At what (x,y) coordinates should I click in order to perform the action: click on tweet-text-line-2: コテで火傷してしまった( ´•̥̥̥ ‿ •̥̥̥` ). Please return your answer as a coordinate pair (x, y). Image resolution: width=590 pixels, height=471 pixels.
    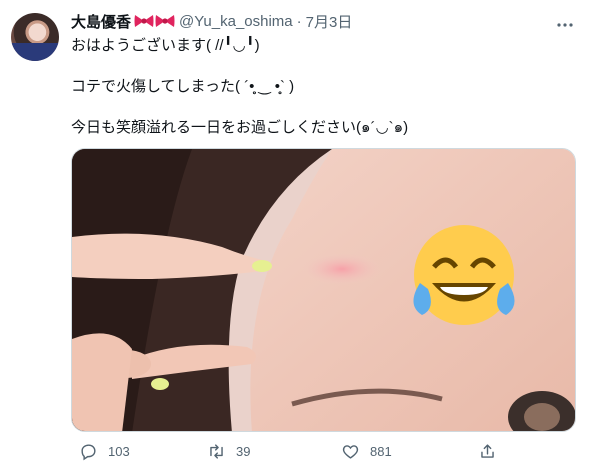
    Looking at the image, I should click on (183, 86).